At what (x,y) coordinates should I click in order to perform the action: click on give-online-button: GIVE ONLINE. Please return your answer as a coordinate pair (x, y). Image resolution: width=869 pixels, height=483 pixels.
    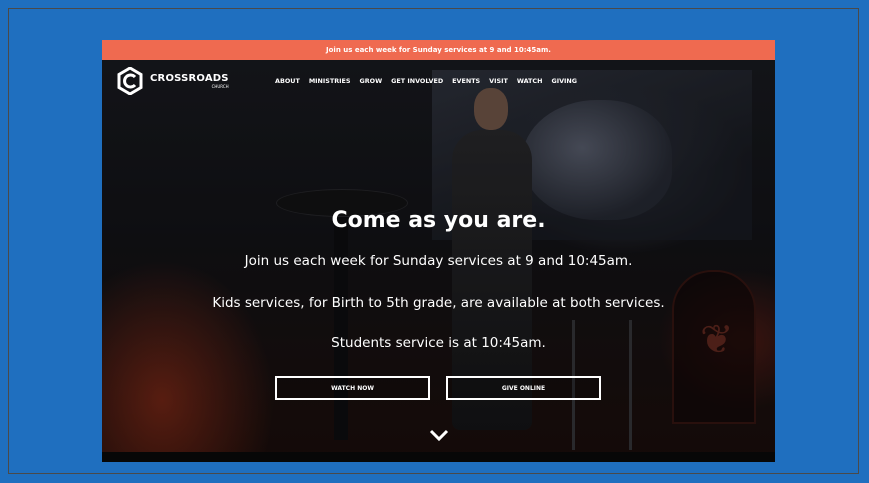
    Looking at the image, I should click on (523, 388).